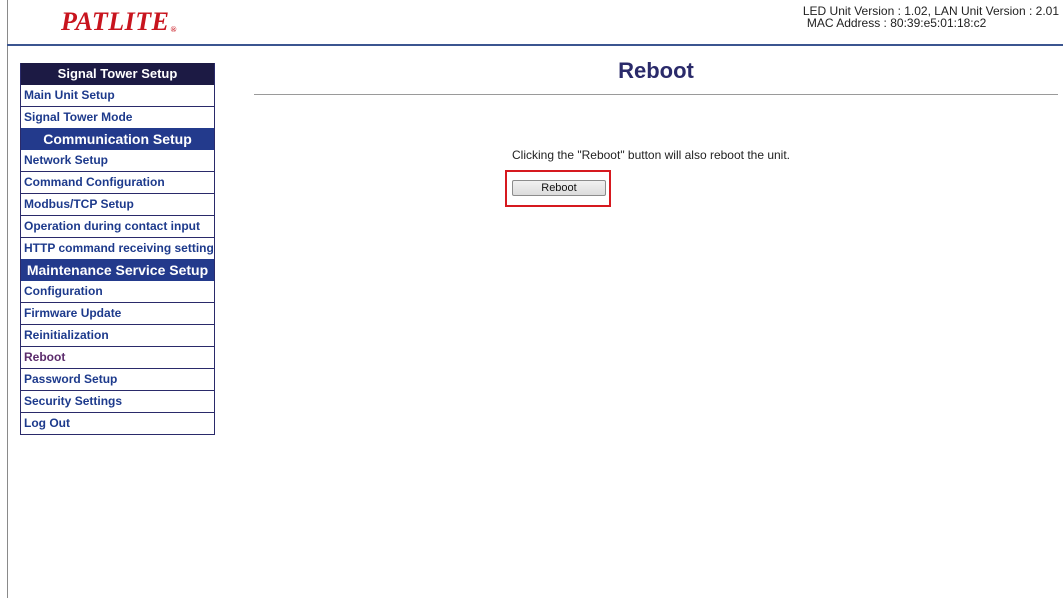 This screenshot has height=598, width=1063. I want to click on reboot-button: Reboot, so click(559, 188).